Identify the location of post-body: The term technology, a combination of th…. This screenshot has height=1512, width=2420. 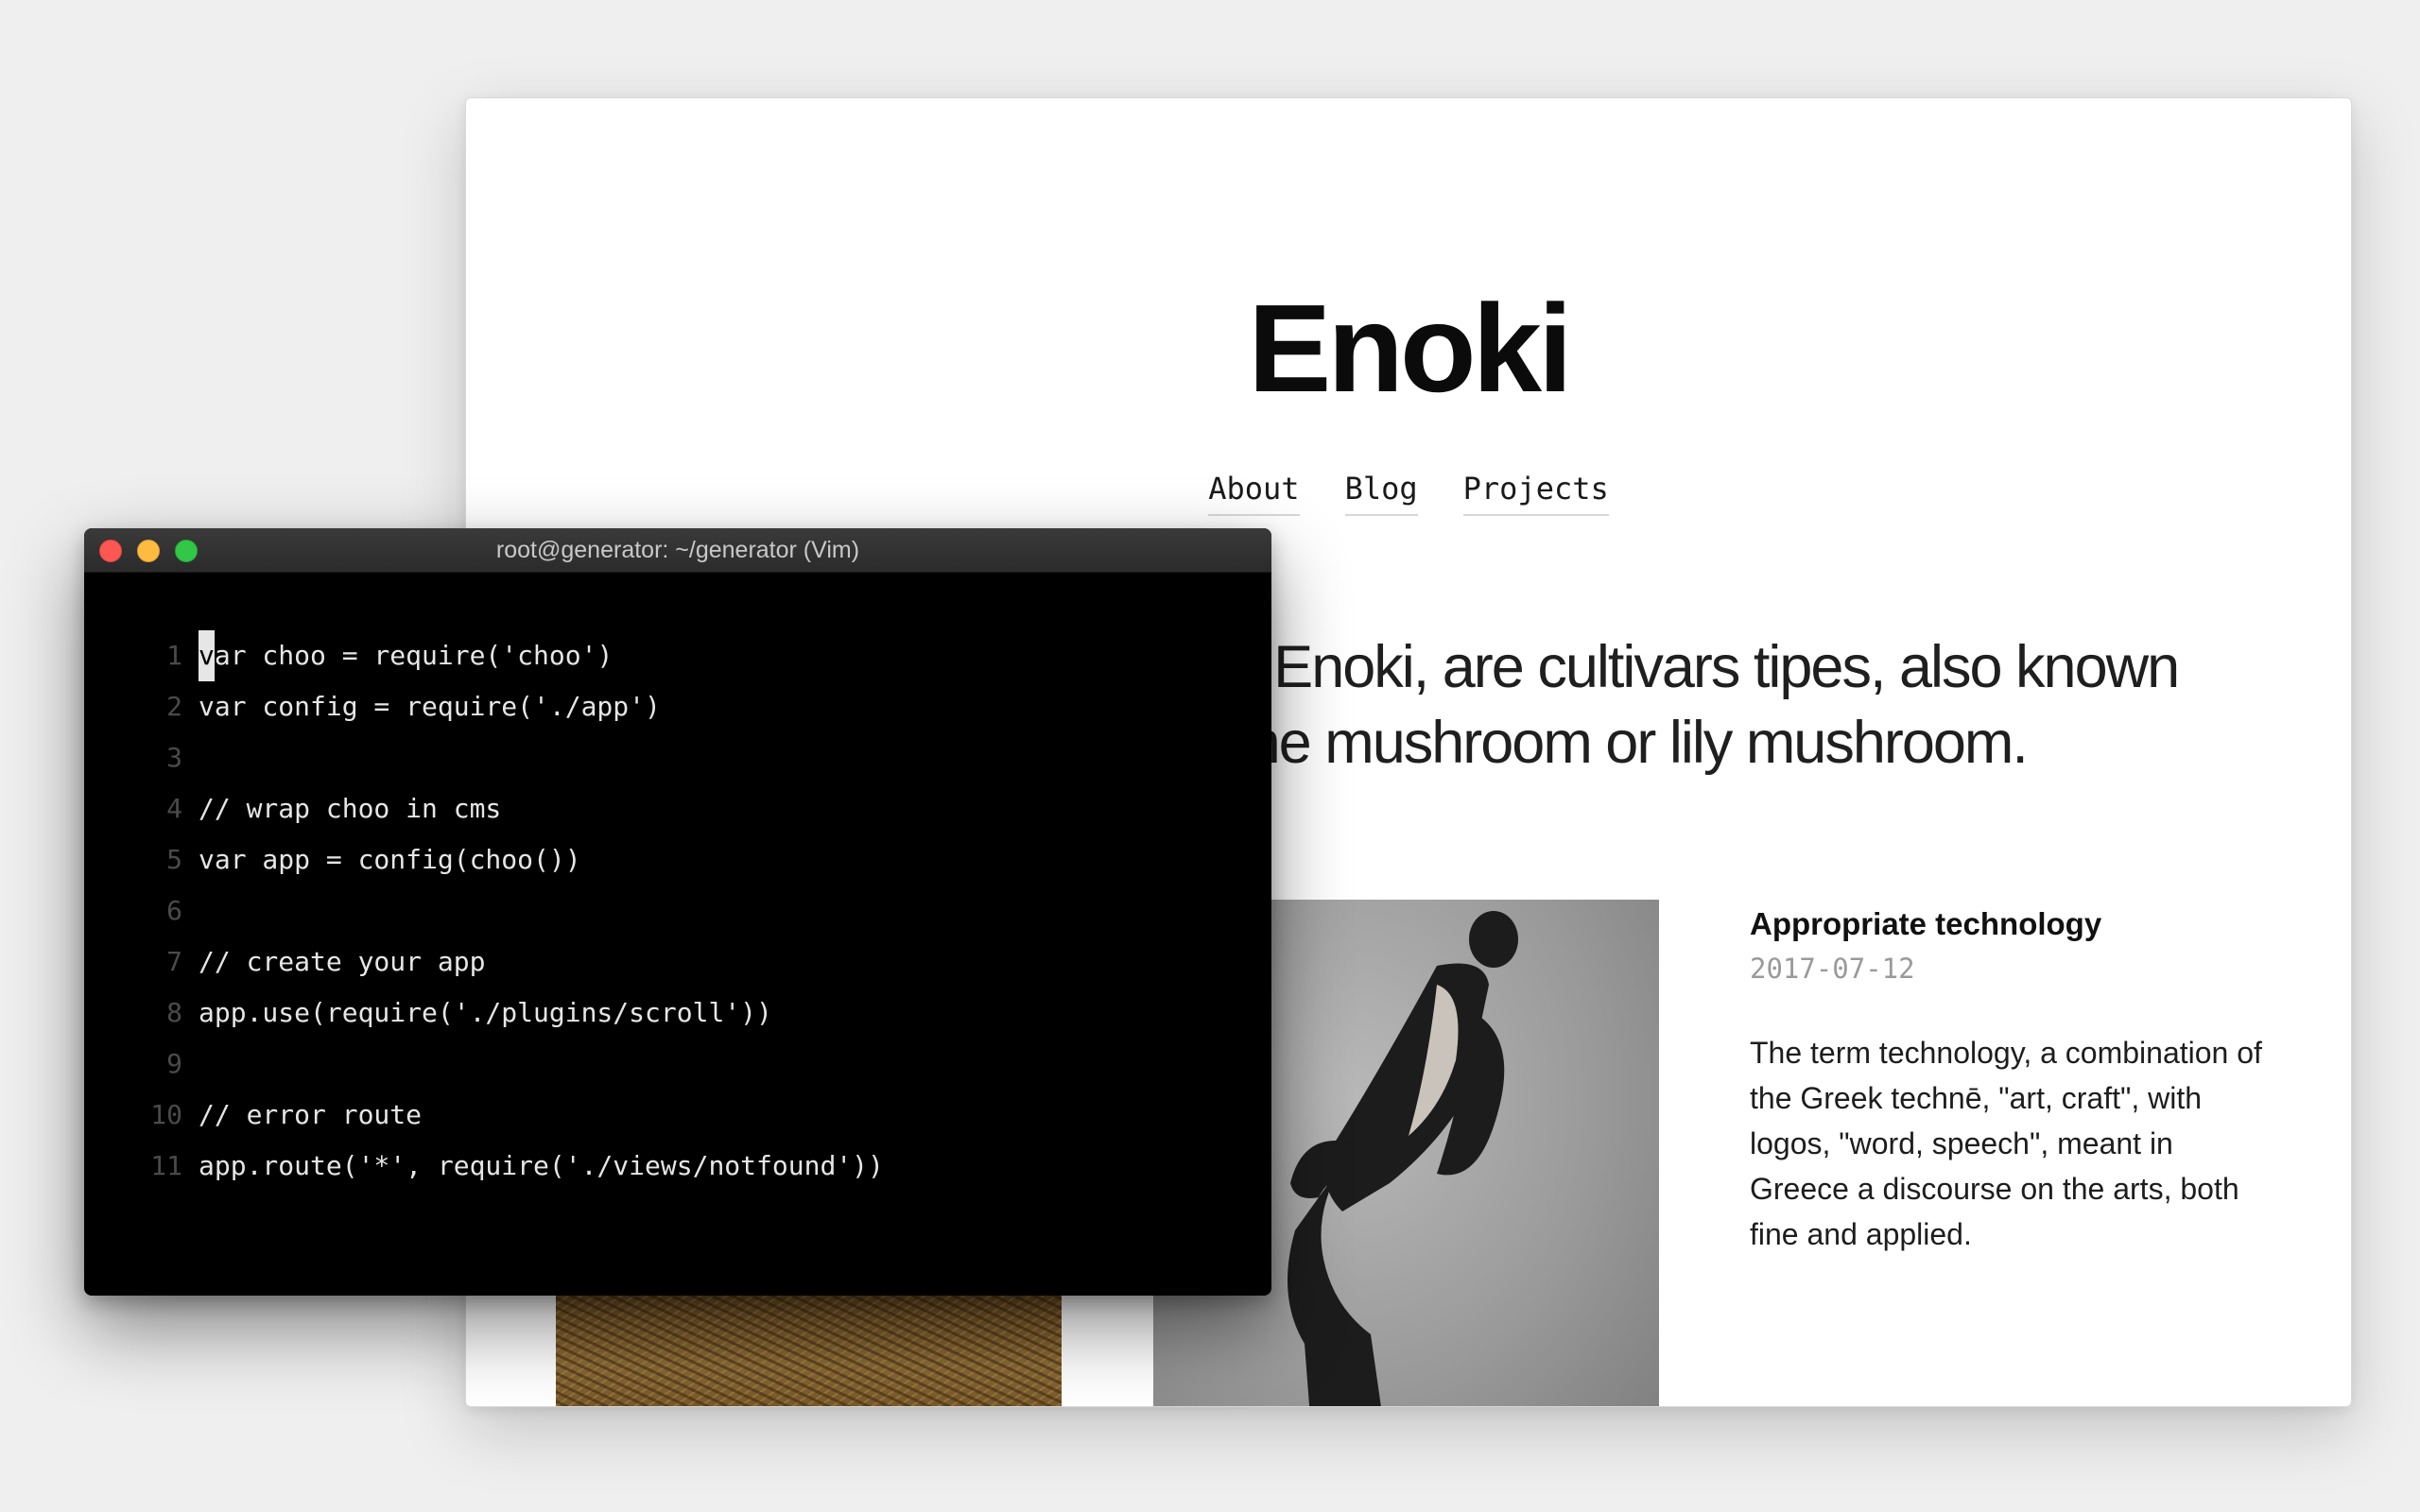
(2006, 1143).